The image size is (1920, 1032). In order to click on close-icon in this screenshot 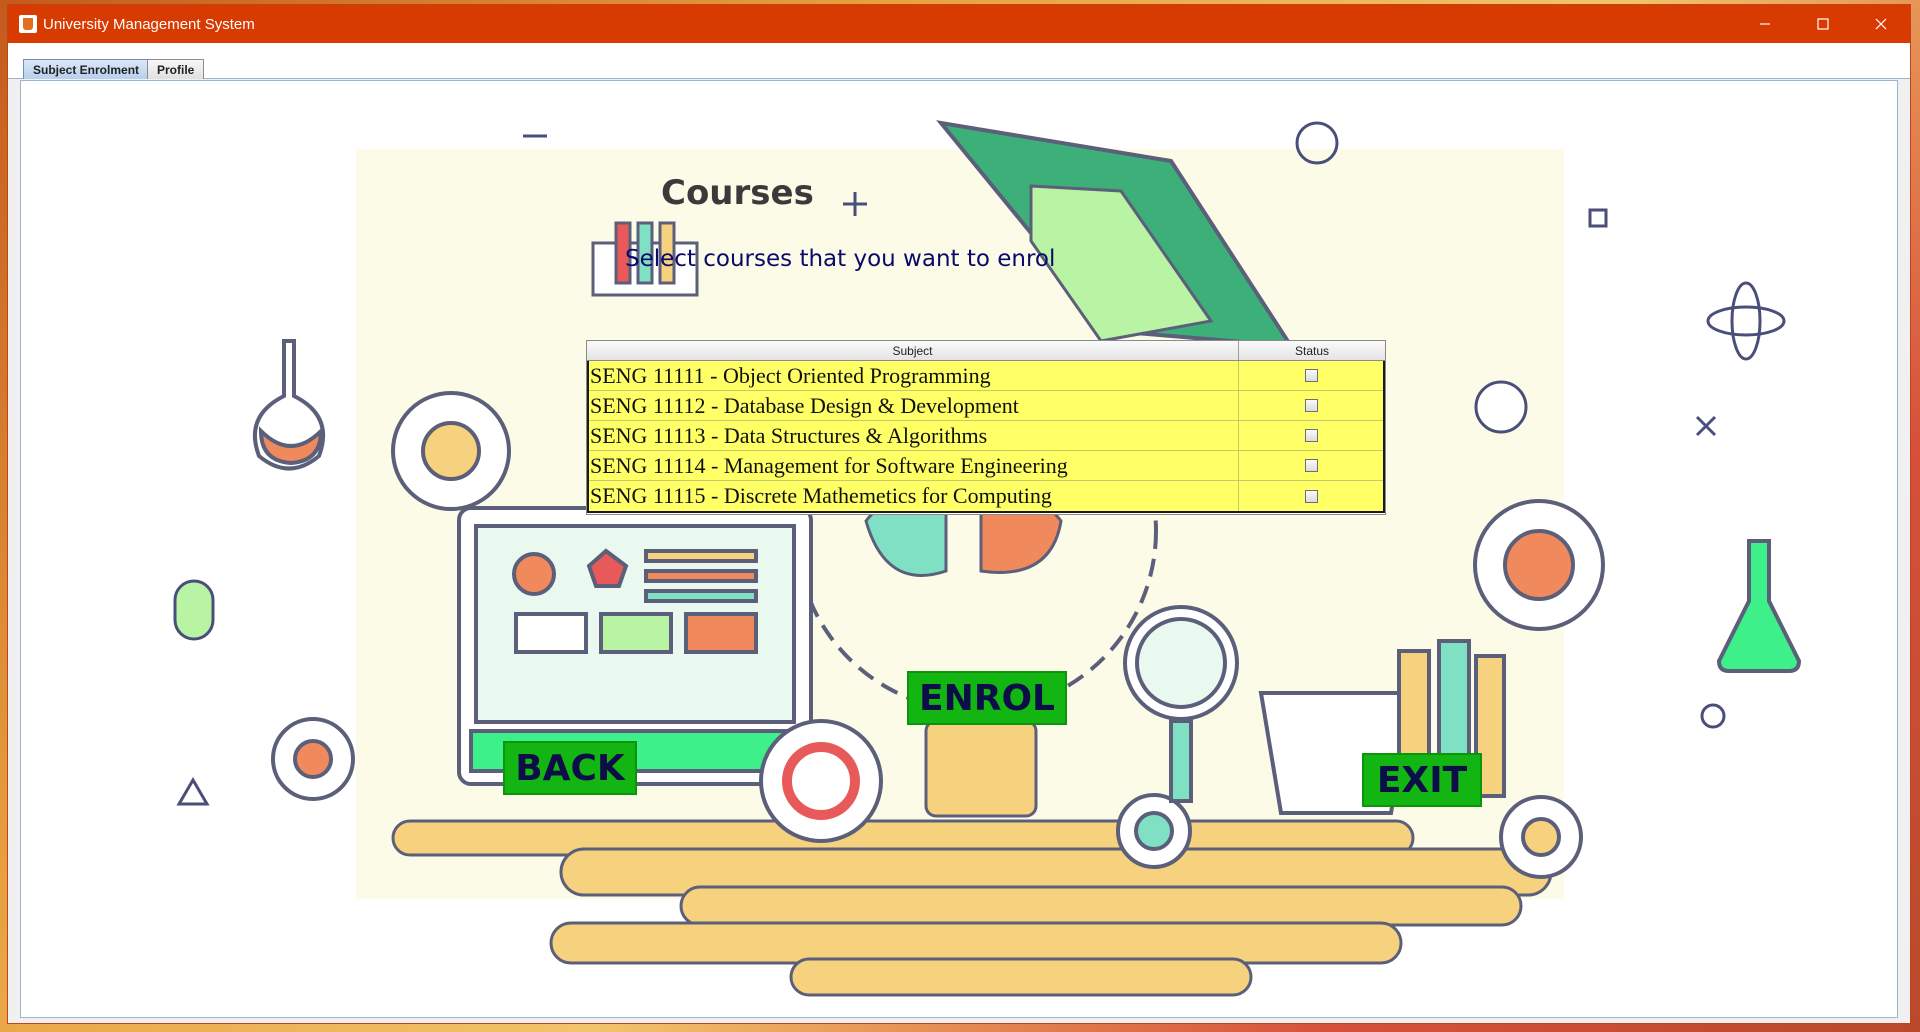, I will do `click(1881, 24)`.